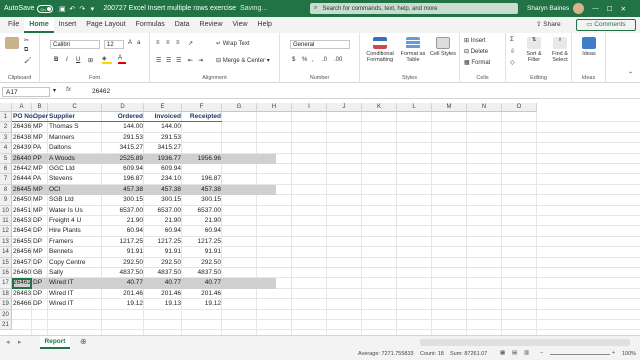  Describe the element at coordinates (6, 294) in the screenshot. I see `row-header: 18` at that location.